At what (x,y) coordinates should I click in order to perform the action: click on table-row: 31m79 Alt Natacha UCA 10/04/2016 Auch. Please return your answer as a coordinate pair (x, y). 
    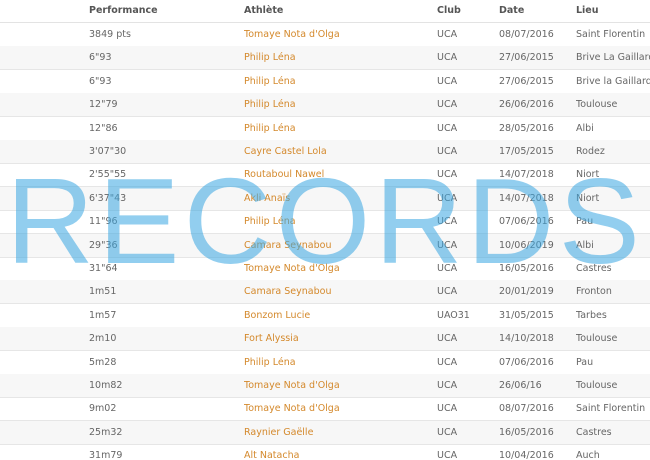
    Looking at the image, I should click on (325, 452).